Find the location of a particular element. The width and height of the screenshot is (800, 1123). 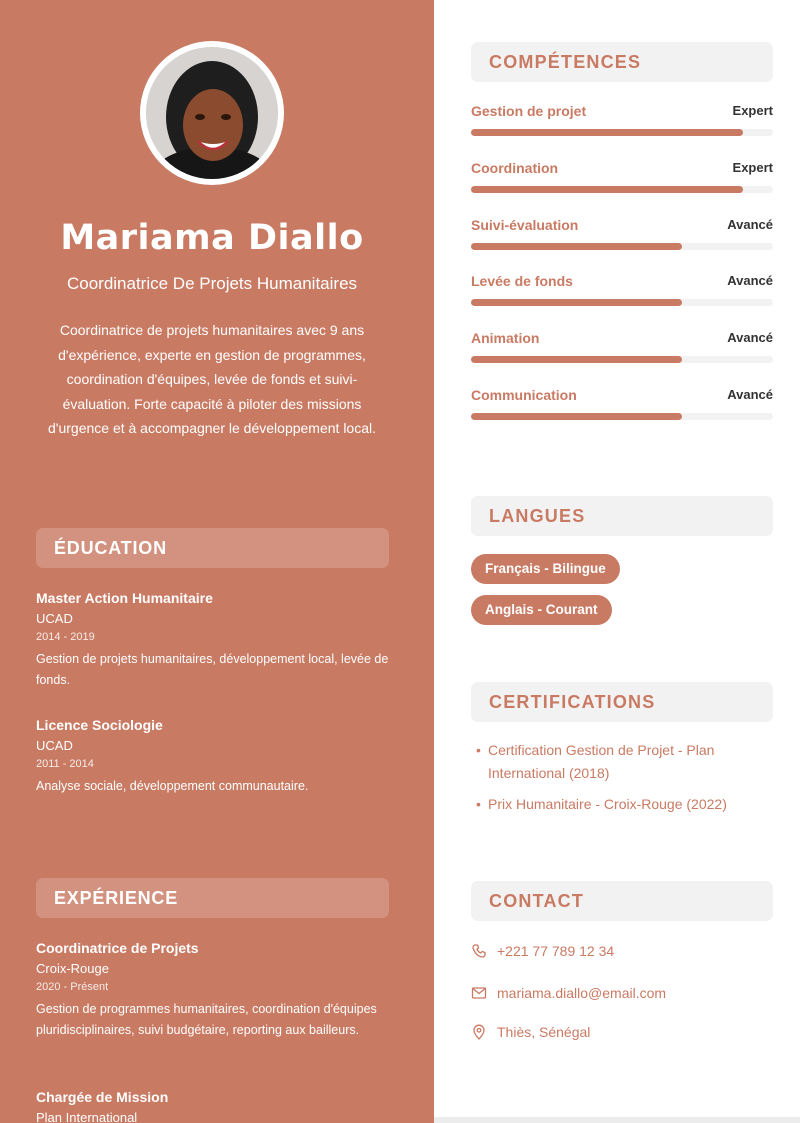

experience-dates: 2020 - Présent is located at coordinates (72, 987).